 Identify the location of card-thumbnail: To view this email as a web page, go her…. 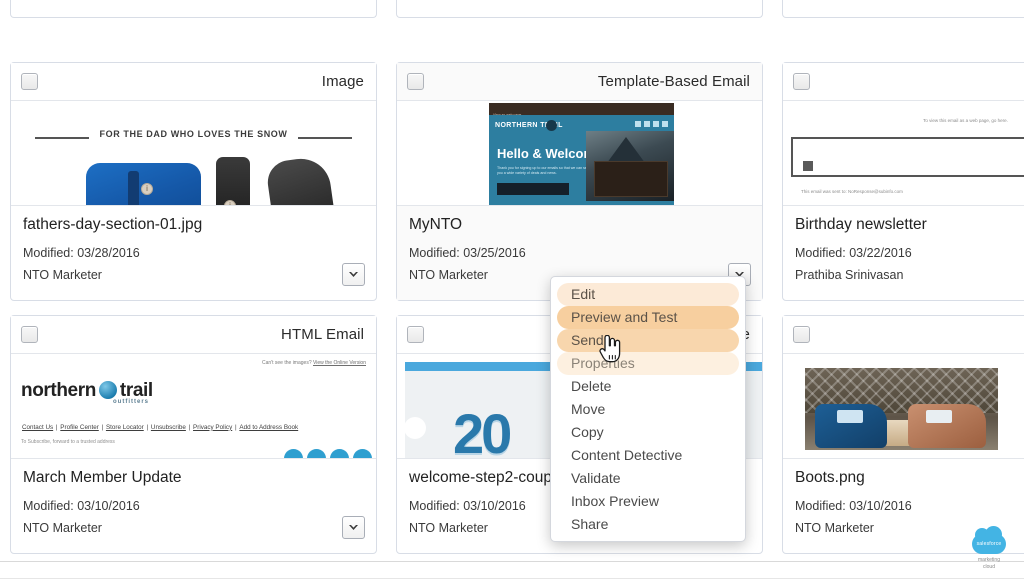
(903, 153).